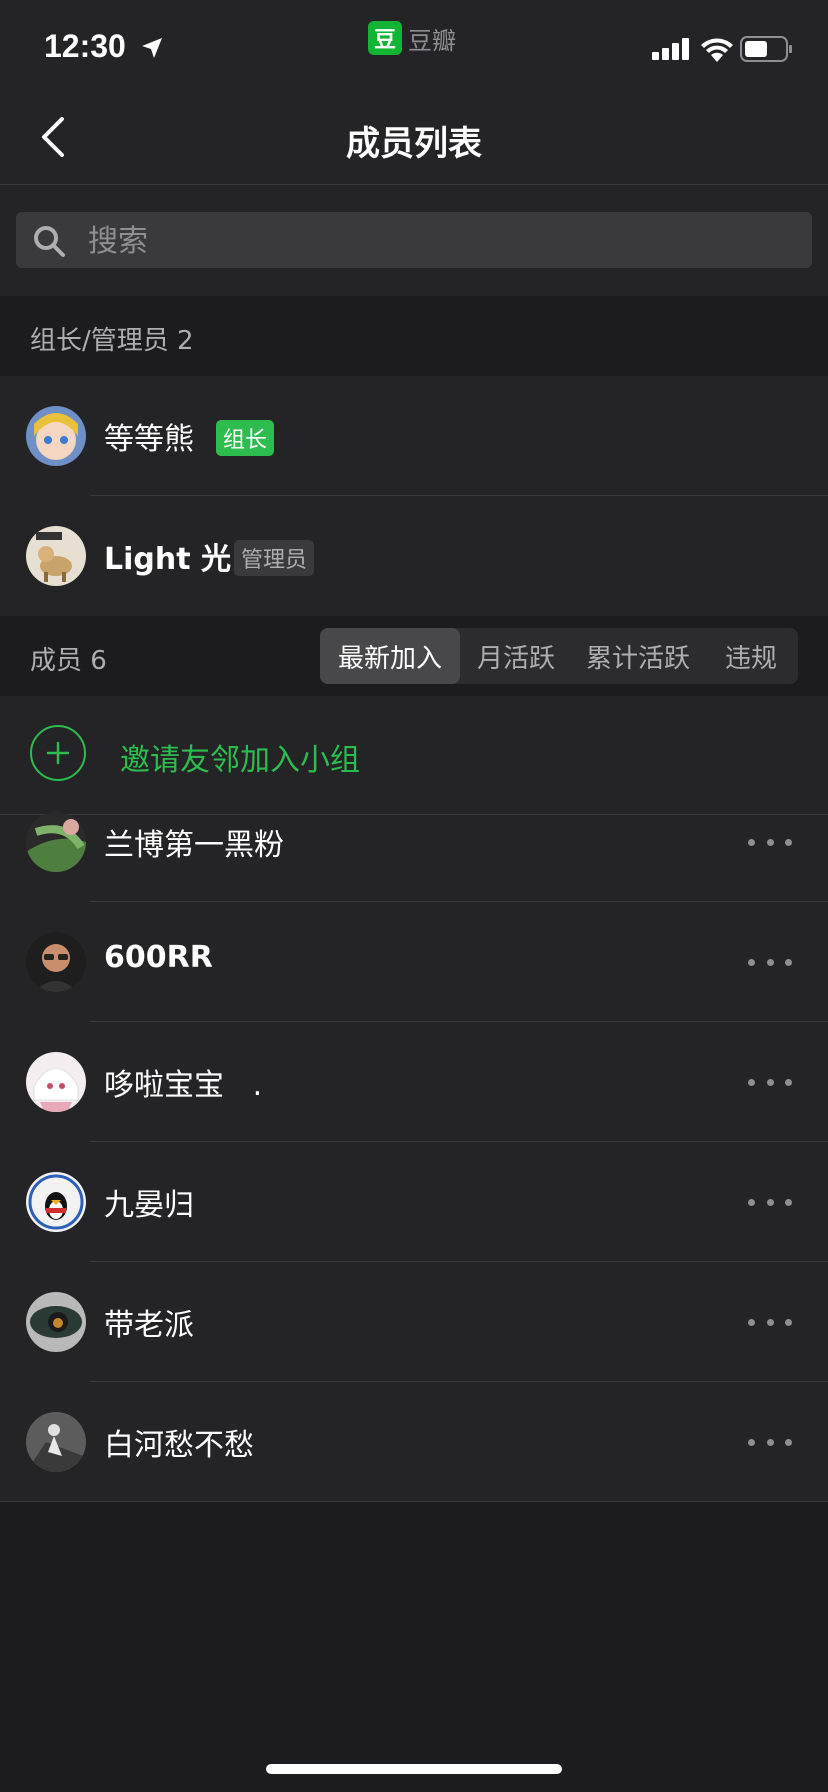 The width and height of the screenshot is (828, 1792). I want to click on home-indicator, so click(414, 1769).